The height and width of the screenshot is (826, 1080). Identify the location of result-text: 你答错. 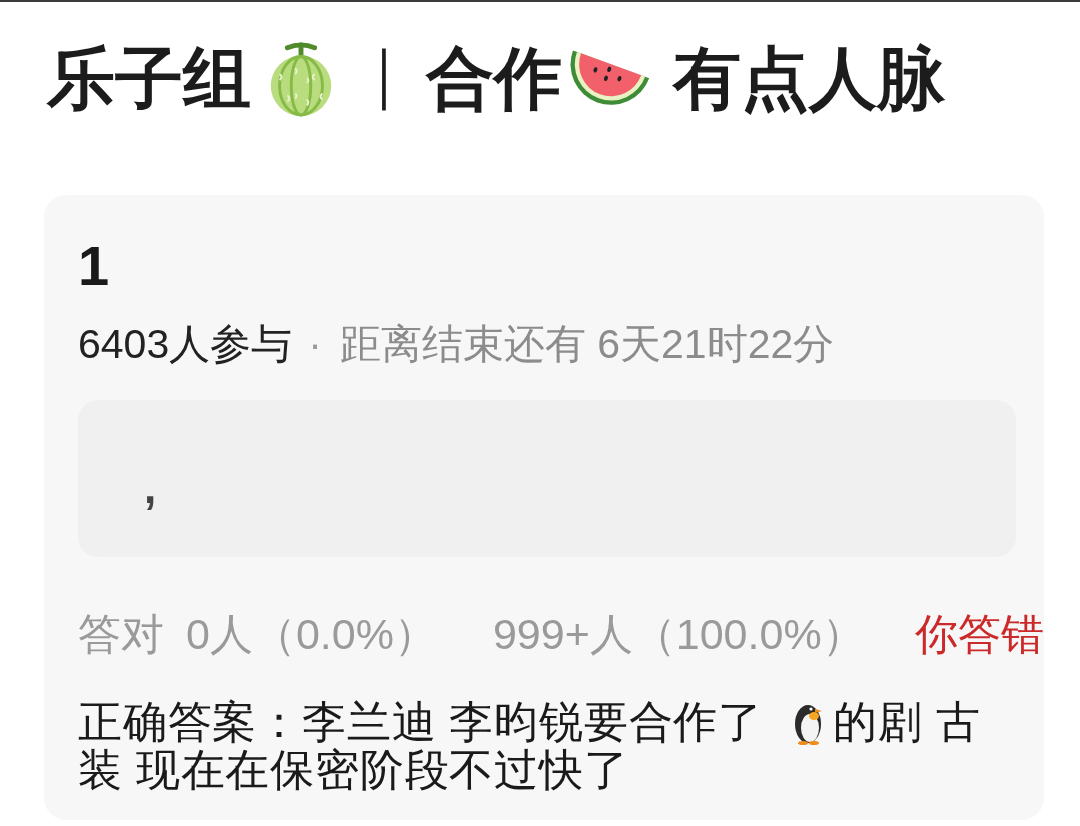
(979, 634).